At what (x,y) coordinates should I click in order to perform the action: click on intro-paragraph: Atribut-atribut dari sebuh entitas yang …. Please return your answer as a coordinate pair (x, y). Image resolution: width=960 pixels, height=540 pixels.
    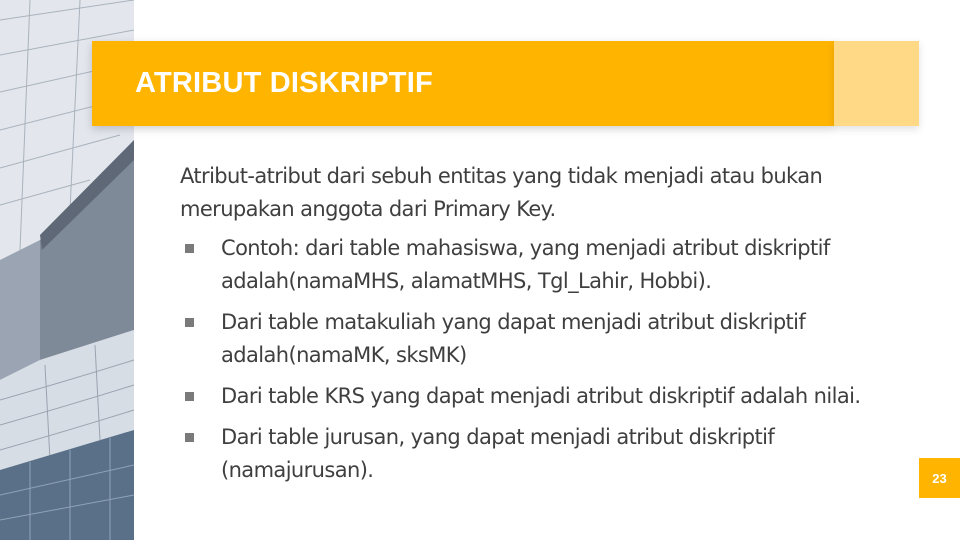
    Looking at the image, I should click on (501, 192).